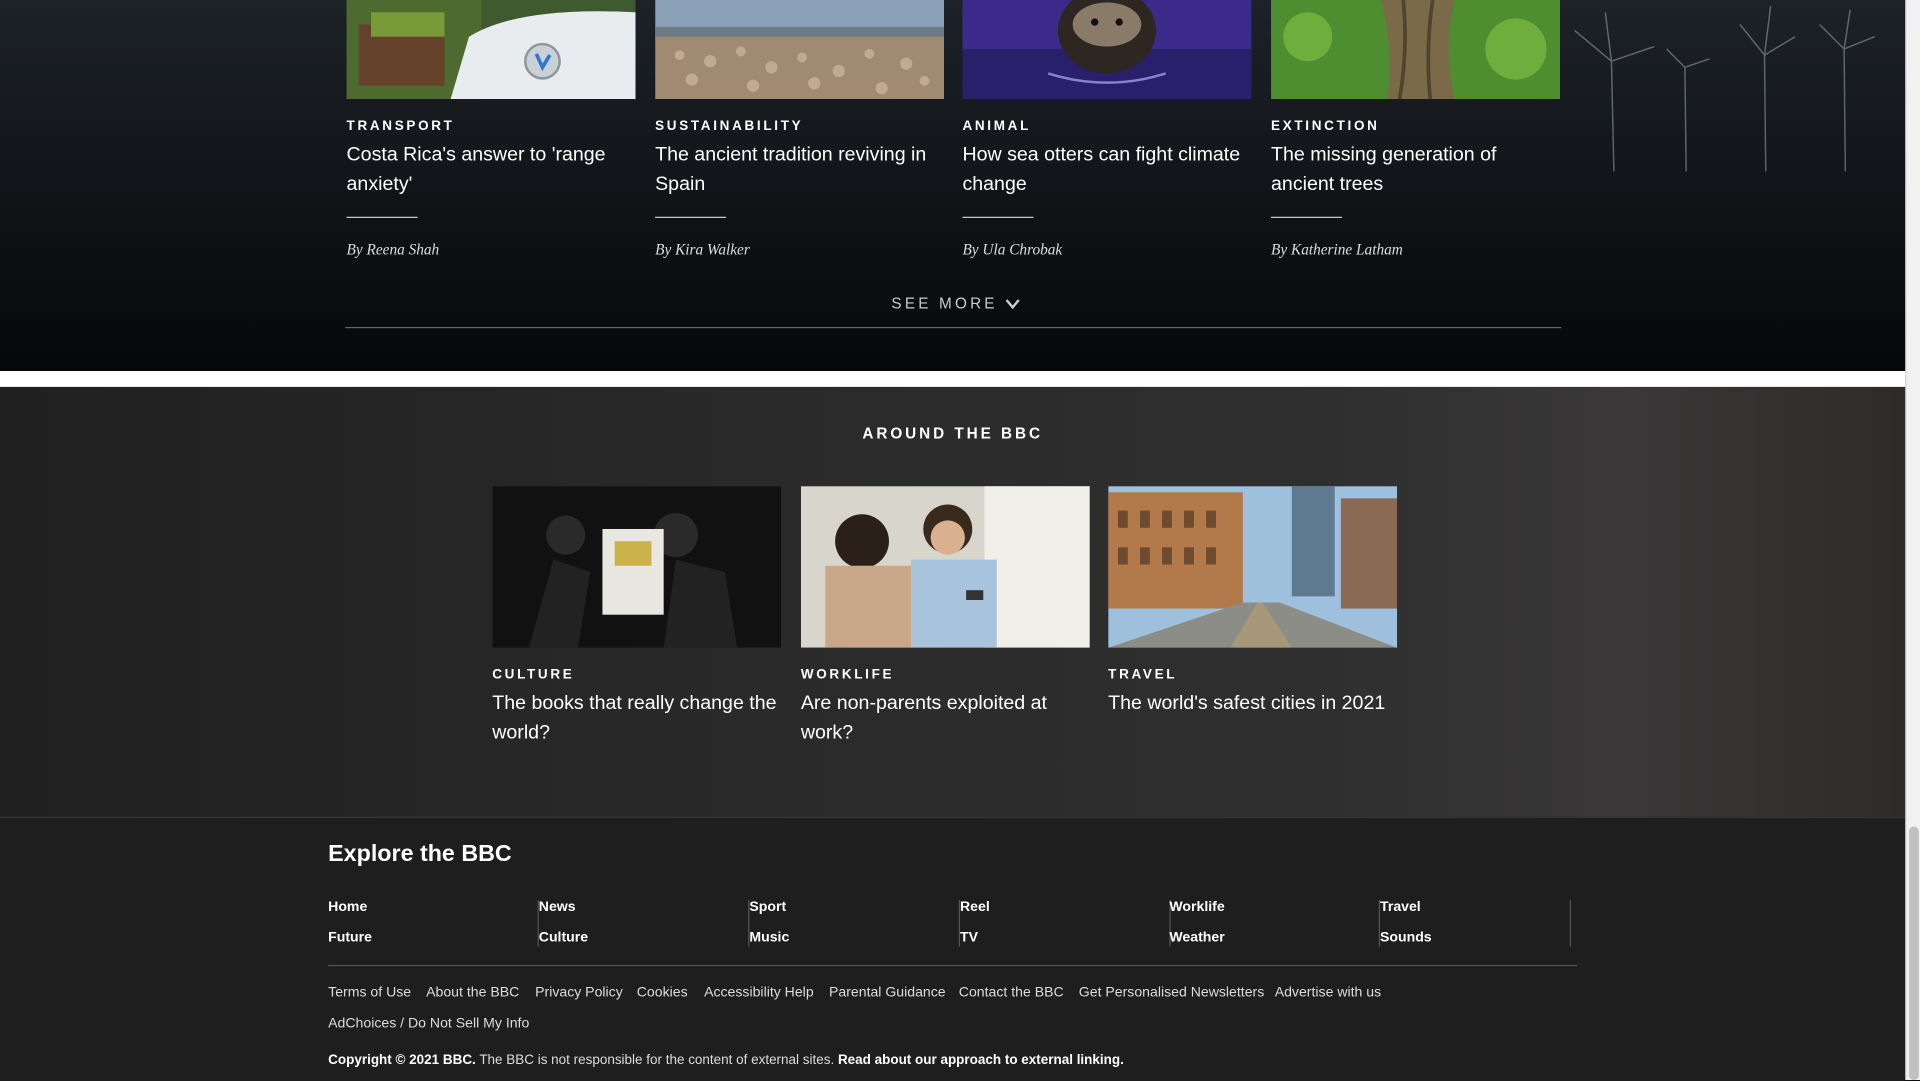  Describe the element at coordinates (636, 718) in the screenshot. I see `card-headline: The books that really change the world?` at that location.